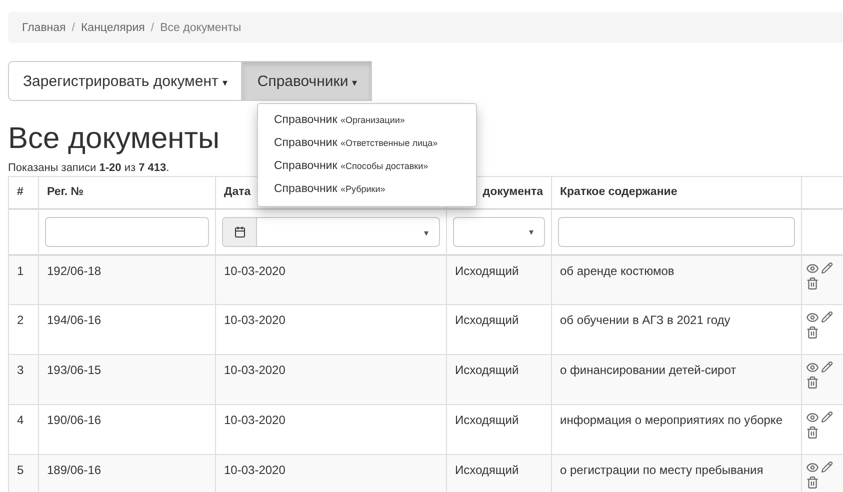 This screenshot has height=492, width=843. Describe the element at coordinates (619, 192) in the screenshot. I see `column-header: Краткое содержание` at that location.